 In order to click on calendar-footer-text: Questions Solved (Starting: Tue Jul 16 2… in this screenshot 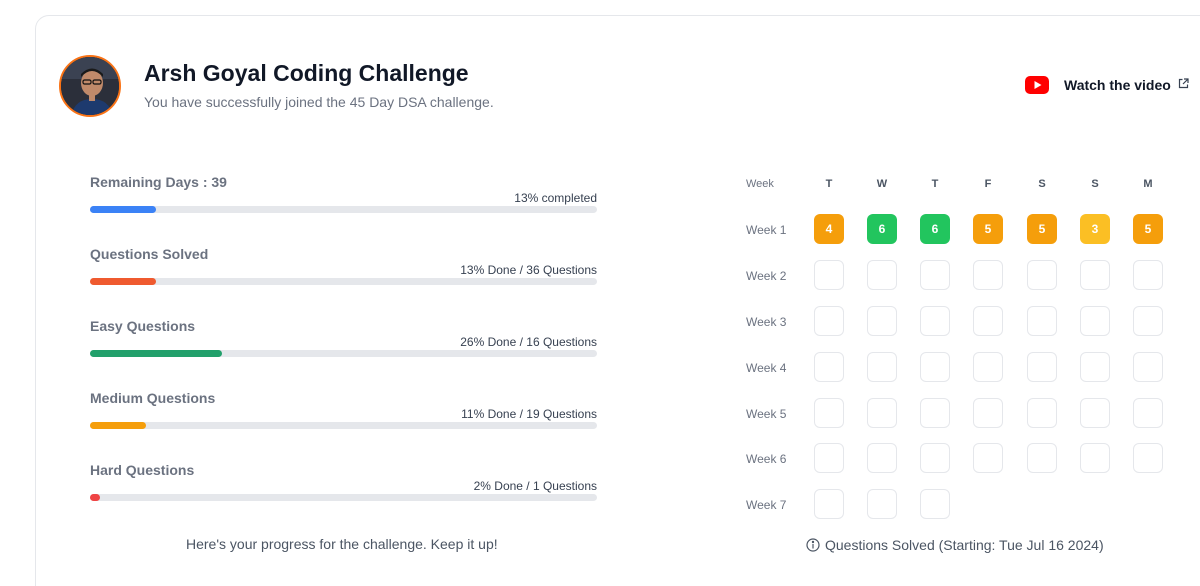, I will do `click(964, 545)`.